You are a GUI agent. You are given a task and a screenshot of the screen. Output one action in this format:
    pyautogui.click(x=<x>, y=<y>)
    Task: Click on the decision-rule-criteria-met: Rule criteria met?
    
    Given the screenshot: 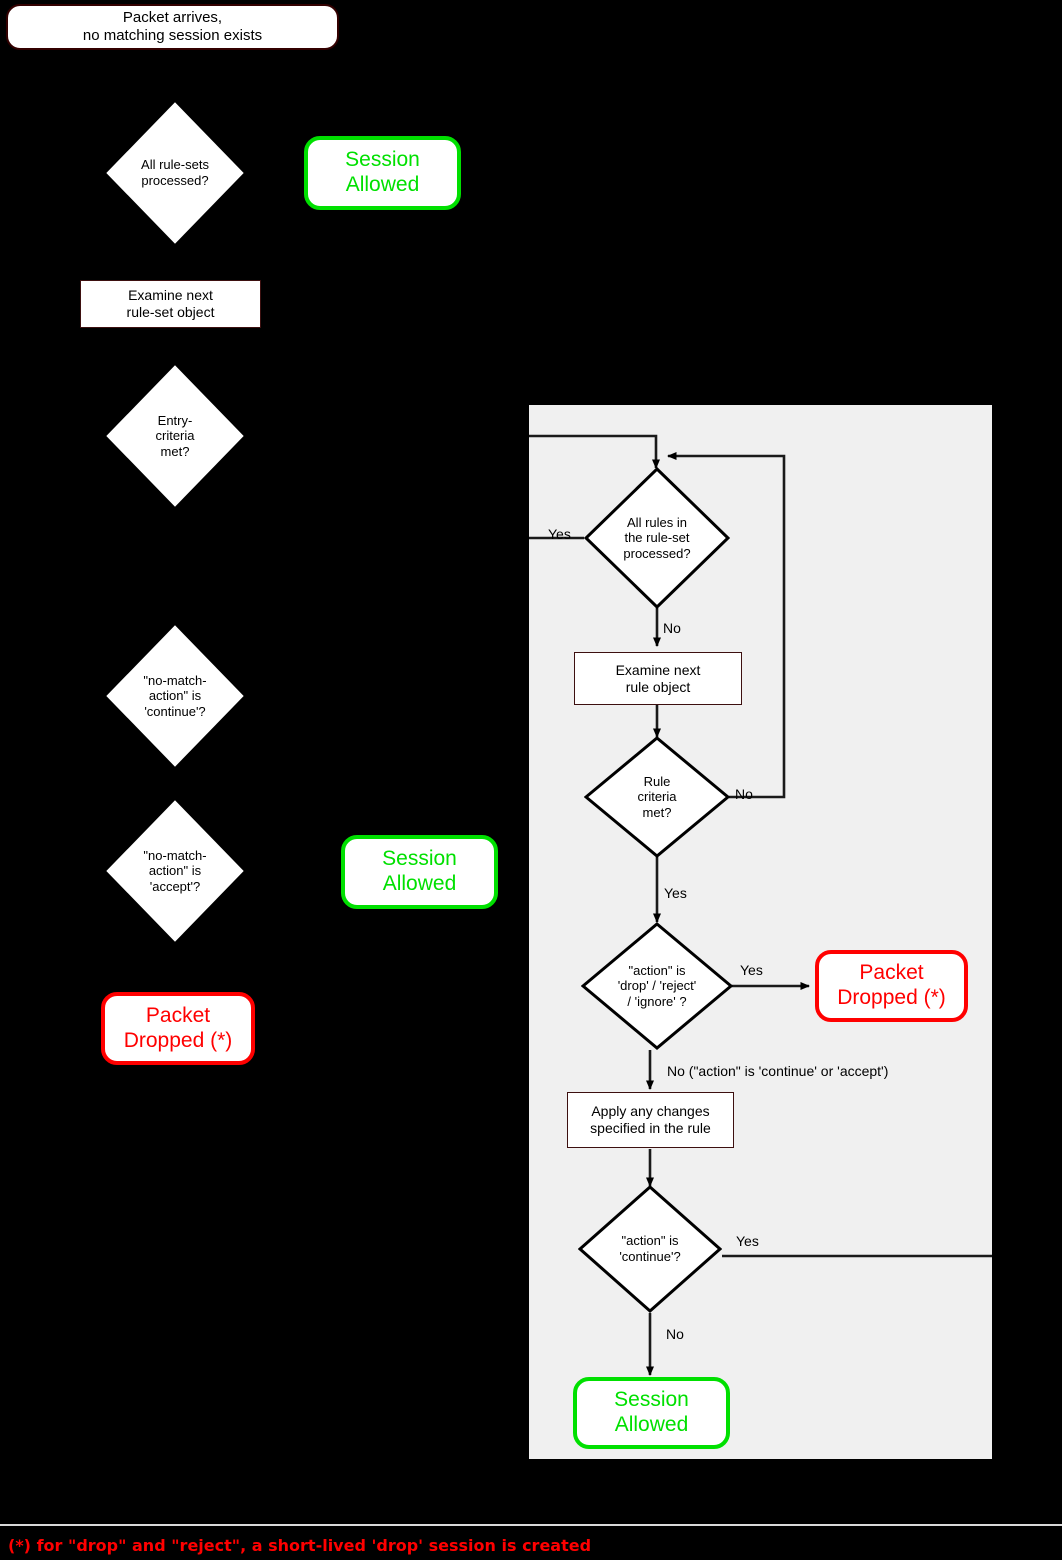 What is the action you would take?
    pyautogui.click(x=657, y=797)
    